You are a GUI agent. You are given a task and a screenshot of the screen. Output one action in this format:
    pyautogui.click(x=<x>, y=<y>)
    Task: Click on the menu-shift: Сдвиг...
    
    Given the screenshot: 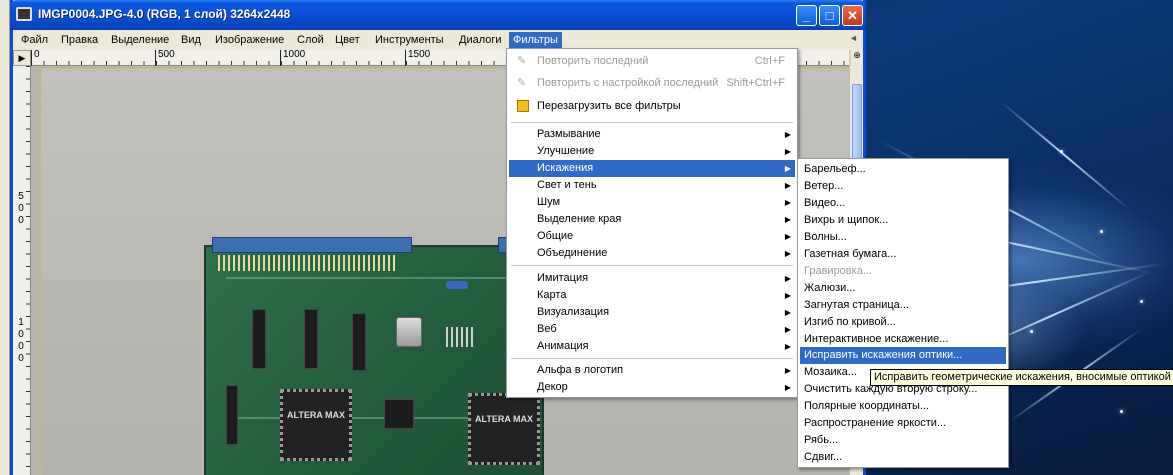 What is the action you would take?
    pyautogui.click(x=903, y=457)
    